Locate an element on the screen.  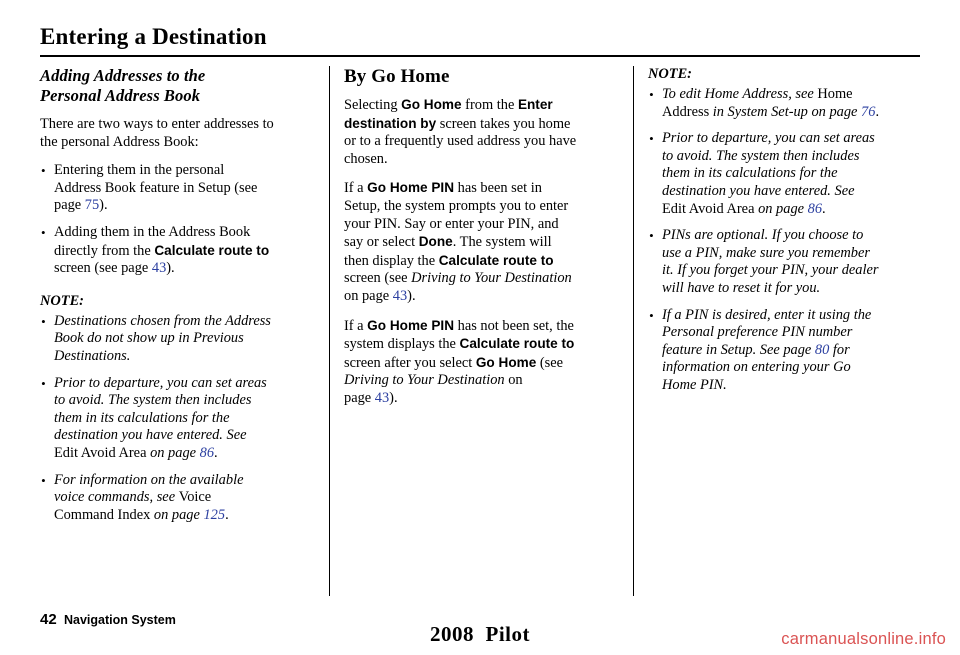
c3note4-line5: Home PIN. is located at coordinates (694, 384).